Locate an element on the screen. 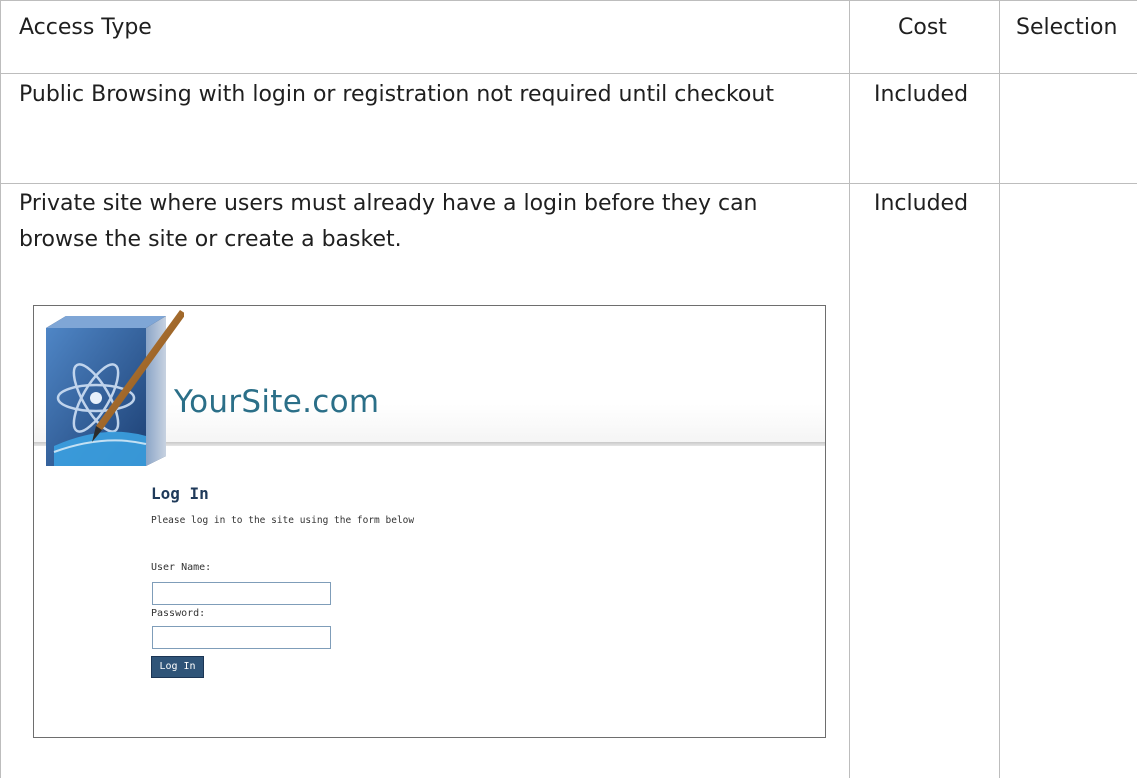 This screenshot has height=778, width=1137. screenshot-login-button: Log In is located at coordinates (177, 667).